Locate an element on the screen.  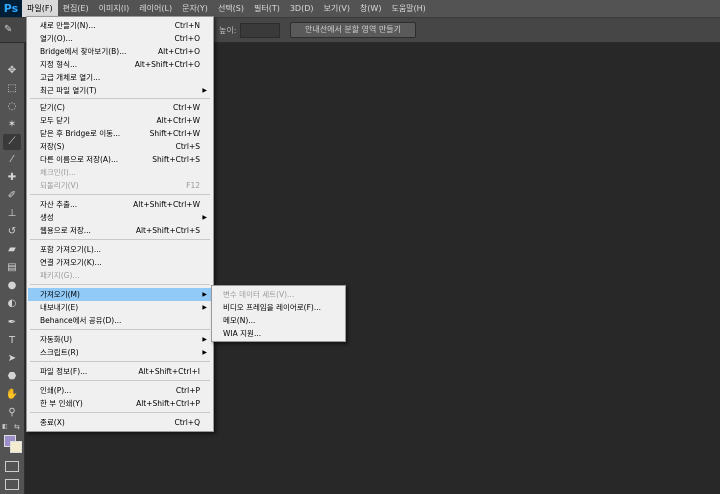
slice-tool-icon: ✎ is located at coordinates (11, 30).